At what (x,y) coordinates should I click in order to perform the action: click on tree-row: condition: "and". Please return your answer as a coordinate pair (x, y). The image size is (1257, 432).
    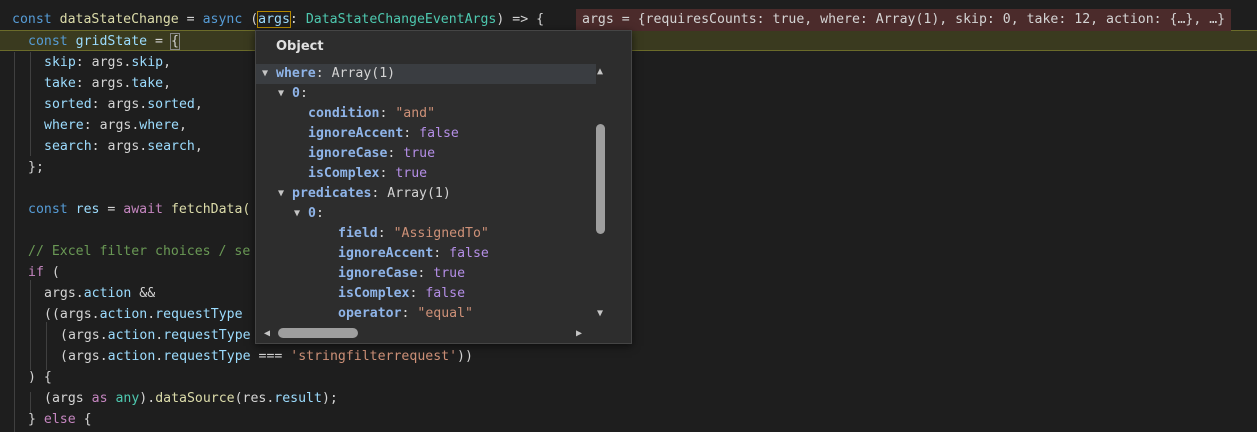
    Looking at the image, I should click on (426, 114).